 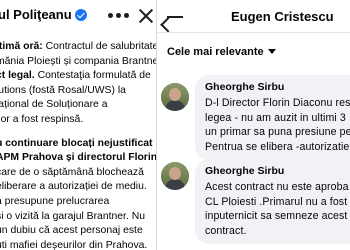 I want to click on header-divider, so click(x=253, y=32).